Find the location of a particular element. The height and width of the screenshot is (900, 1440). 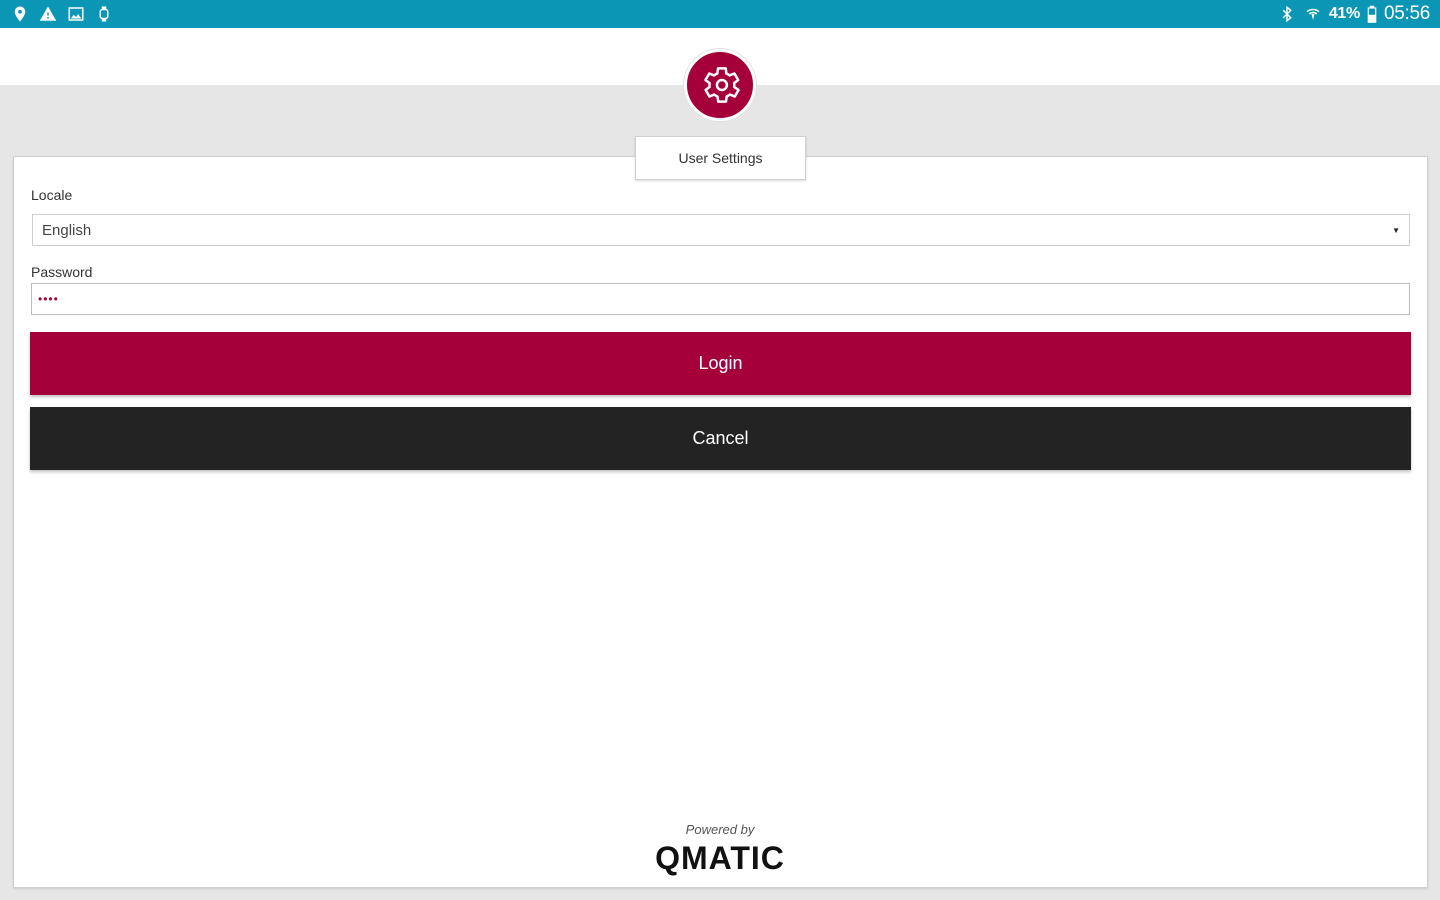

battery-percent: 41% is located at coordinates (1344, 13).